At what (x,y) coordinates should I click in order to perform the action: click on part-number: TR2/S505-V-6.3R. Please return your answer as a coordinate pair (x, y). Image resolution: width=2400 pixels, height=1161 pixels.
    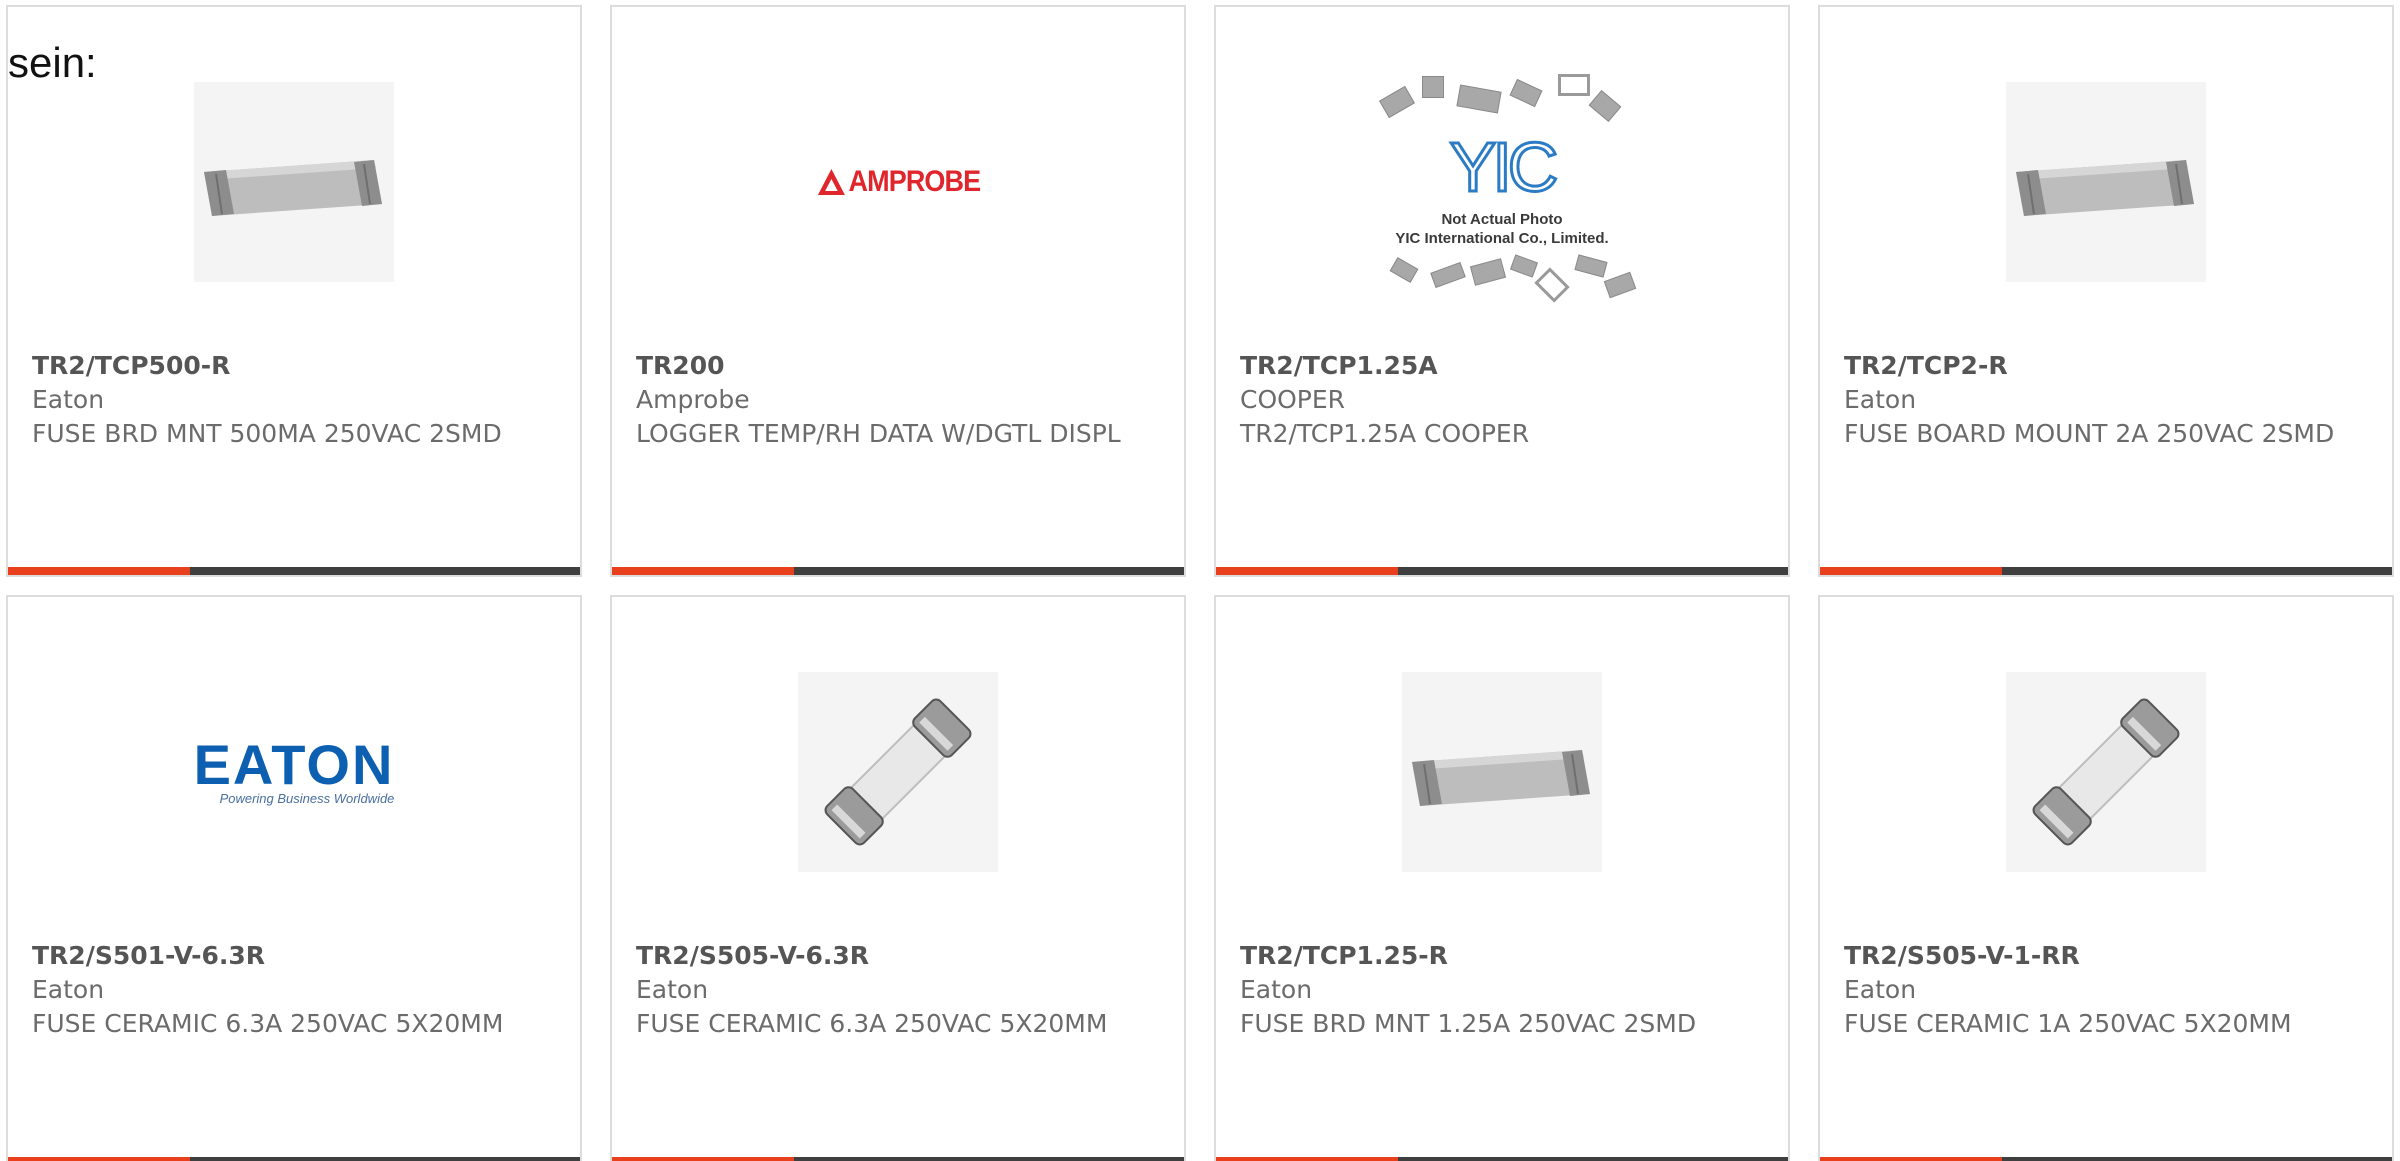
    Looking at the image, I should click on (898, 956).